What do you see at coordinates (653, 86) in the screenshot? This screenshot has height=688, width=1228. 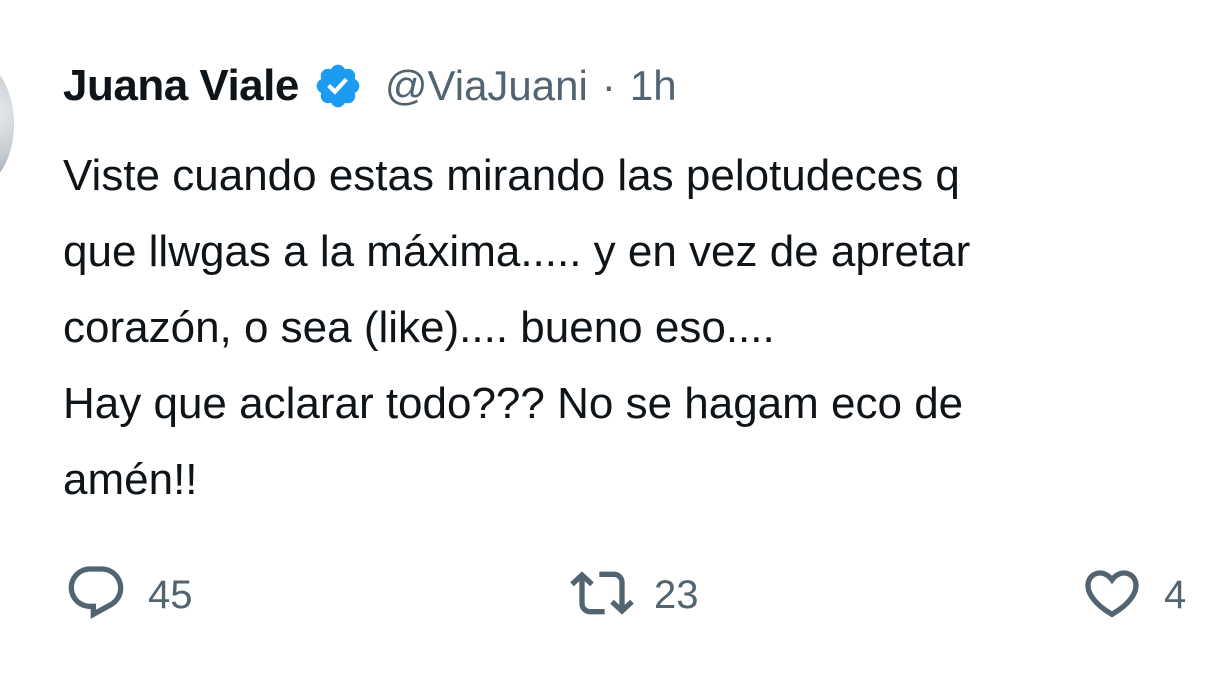 I see `tweet-timestamp: 1h` at bounding box center [653, 86].